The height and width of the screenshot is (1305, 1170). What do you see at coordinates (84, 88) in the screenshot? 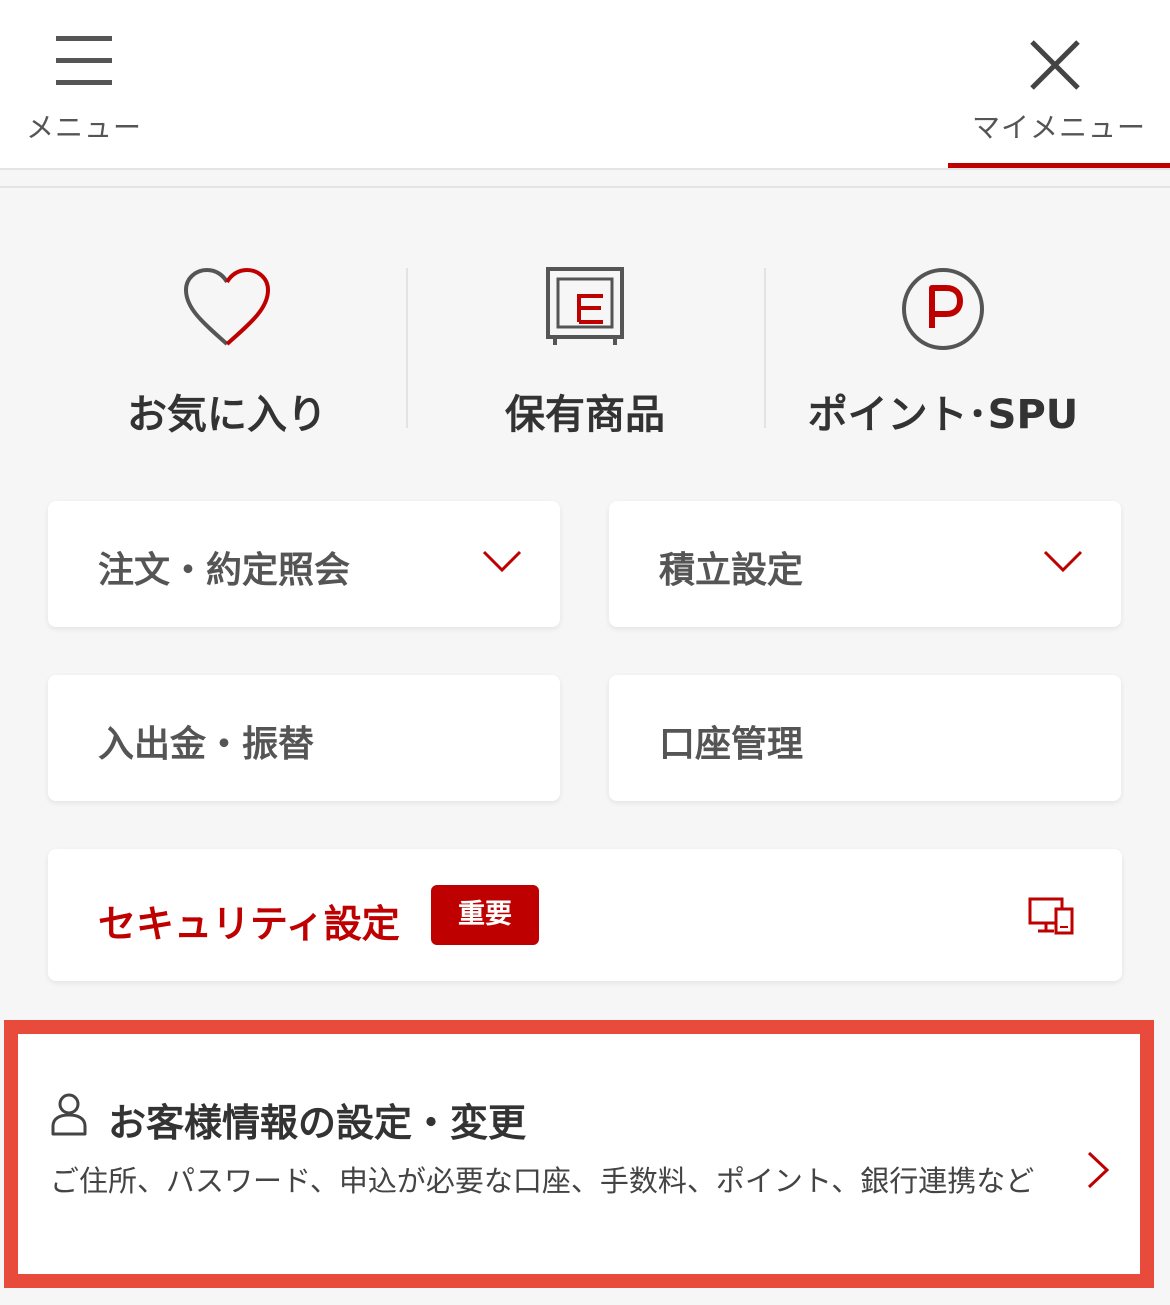
I see `menu-button: メニュー` at bounding box center [84, 88].